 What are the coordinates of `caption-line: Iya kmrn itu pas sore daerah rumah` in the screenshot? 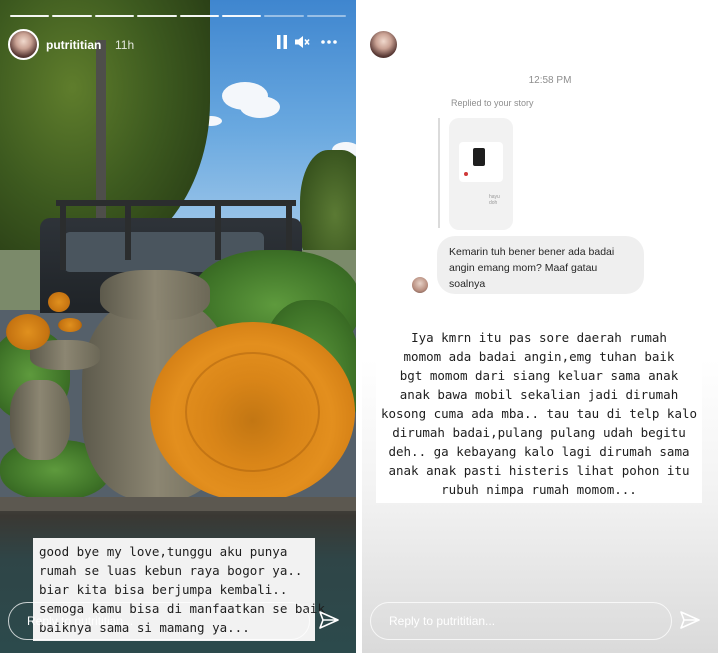 It's located at (539, 337).